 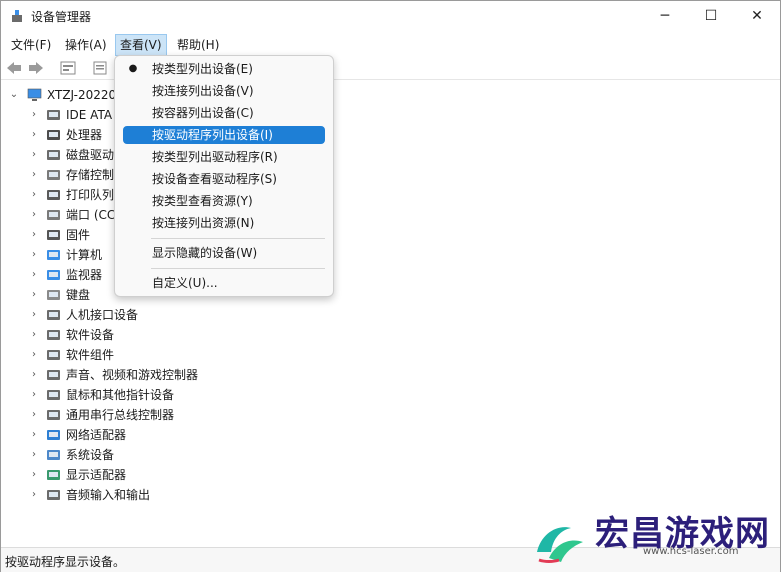 What do you see at coordinates (36, 68) in the screenshot?
I see `forward-arrow-icon` at bounding box center [36, 68].